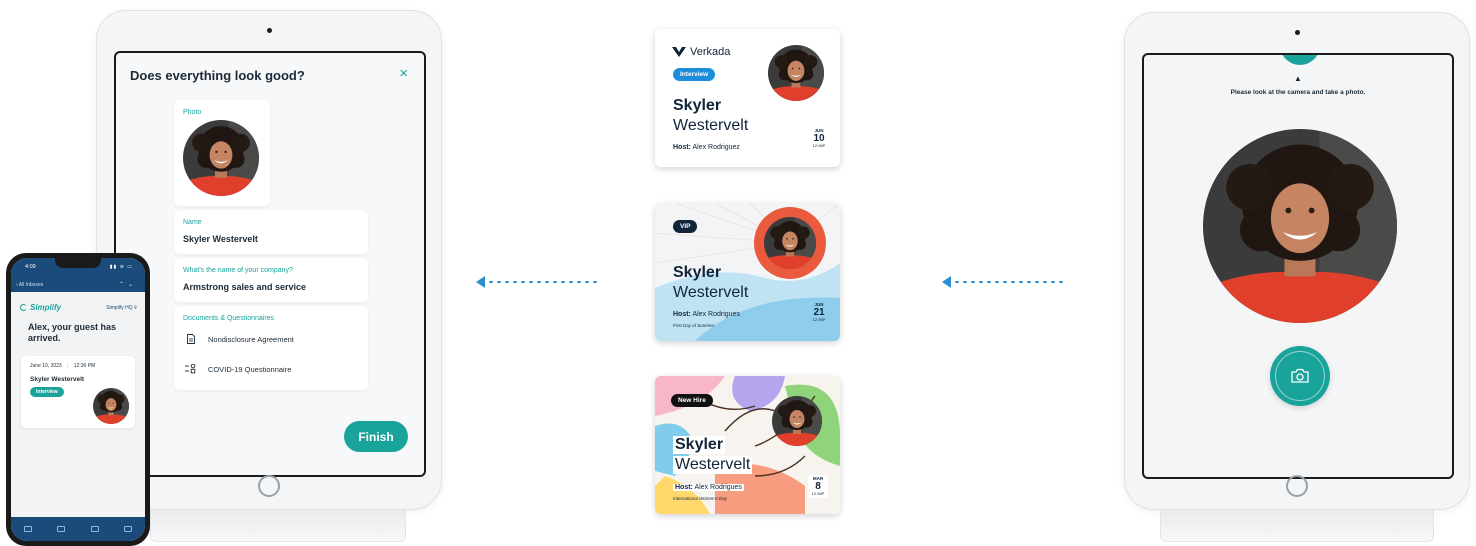 The image size is (1476, 546). What do you see at coordinates (111, 406) in the screenshot?
I see `guest-avatar` at bounding box center [111, 406].